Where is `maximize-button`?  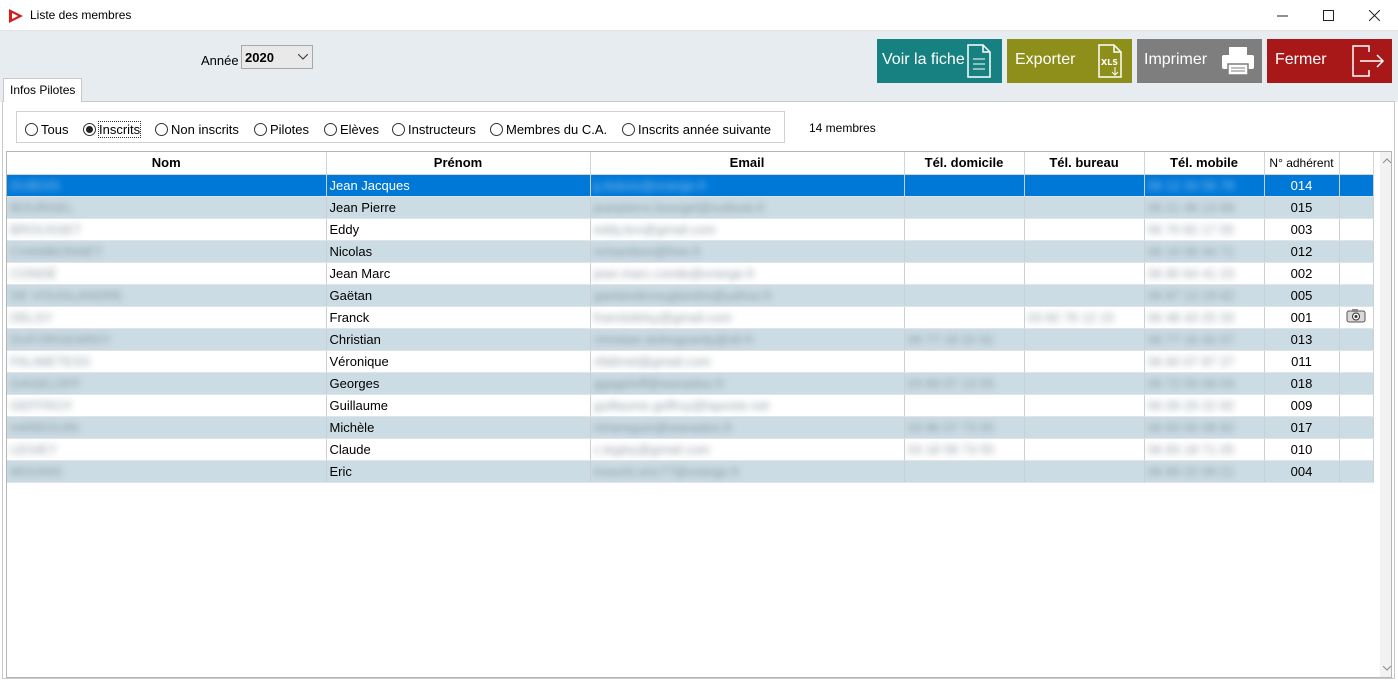 maximize-button is located at coordinates (1328, 15).